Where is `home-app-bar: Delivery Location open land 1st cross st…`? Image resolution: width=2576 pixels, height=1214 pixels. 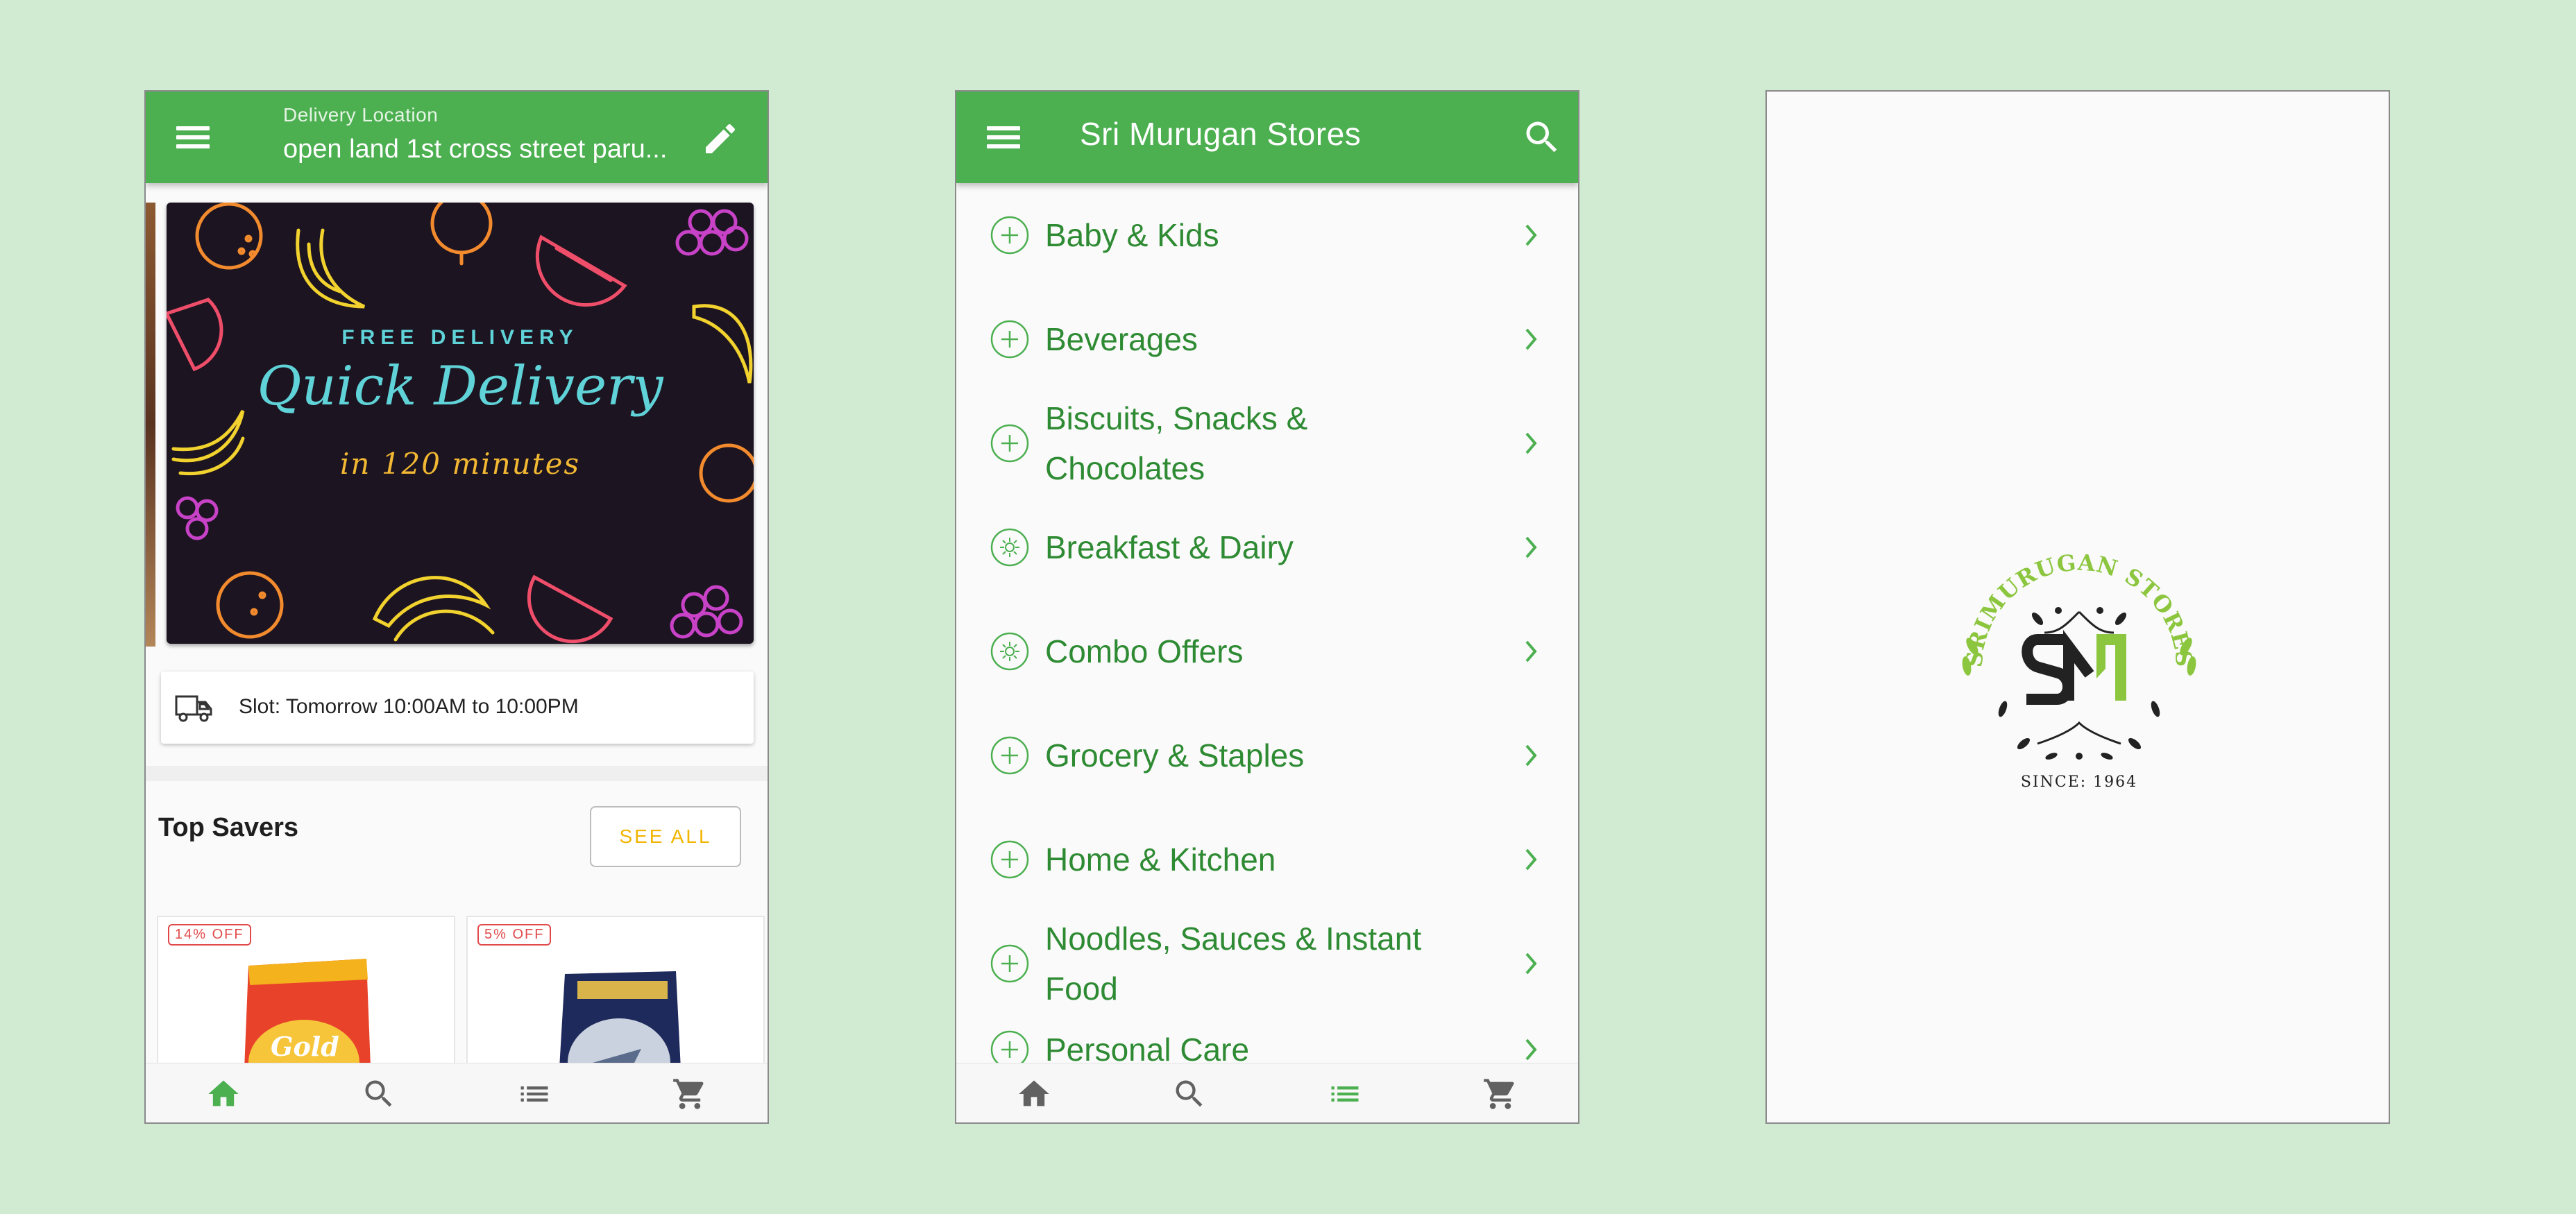
home-app-bar: Delivery Location open land 1st cross st… is located at coordinates (457, 137).